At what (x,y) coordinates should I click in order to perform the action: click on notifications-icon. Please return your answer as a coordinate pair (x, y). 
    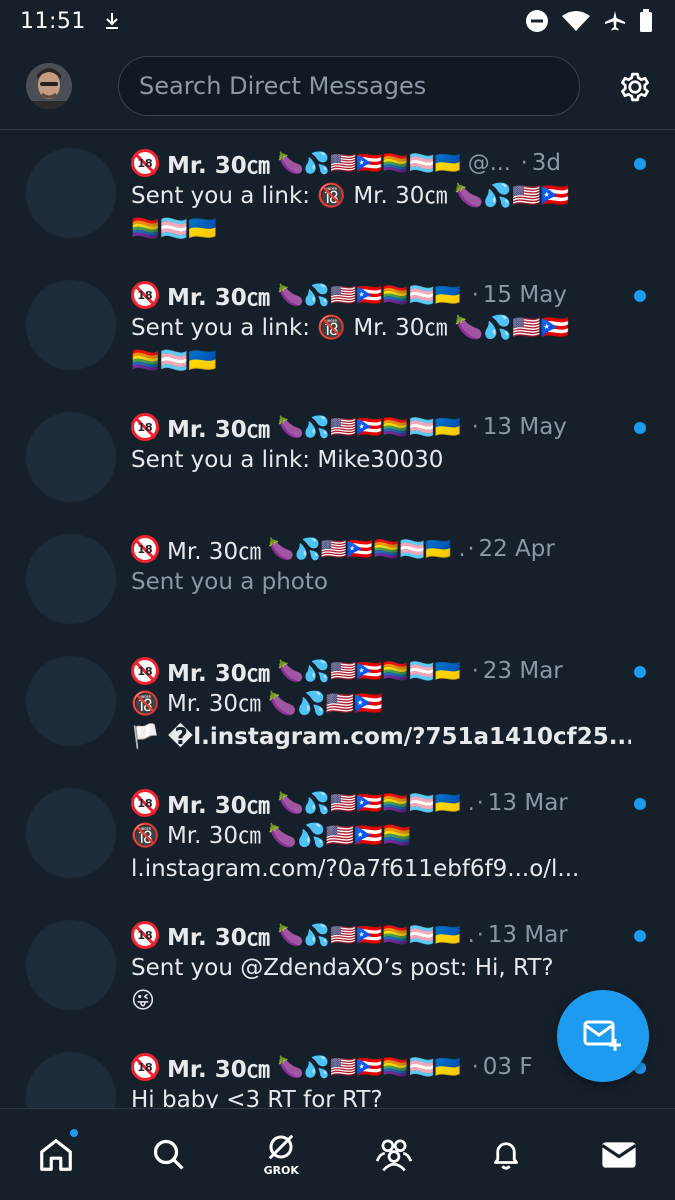
    Looking at the image, I should click on (506, 1155).